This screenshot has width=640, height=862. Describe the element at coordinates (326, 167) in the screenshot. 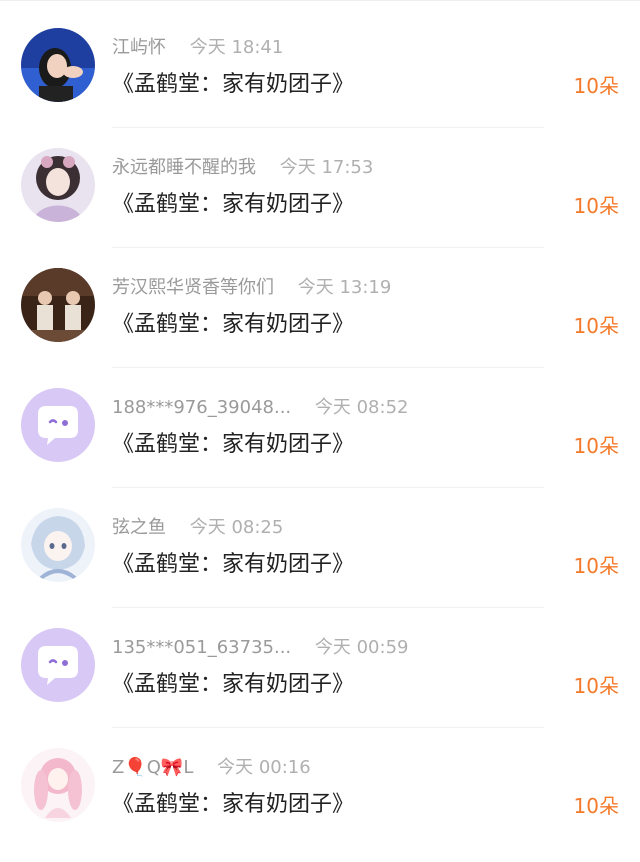

I see `timestamp: 今天 17:53` at that location.